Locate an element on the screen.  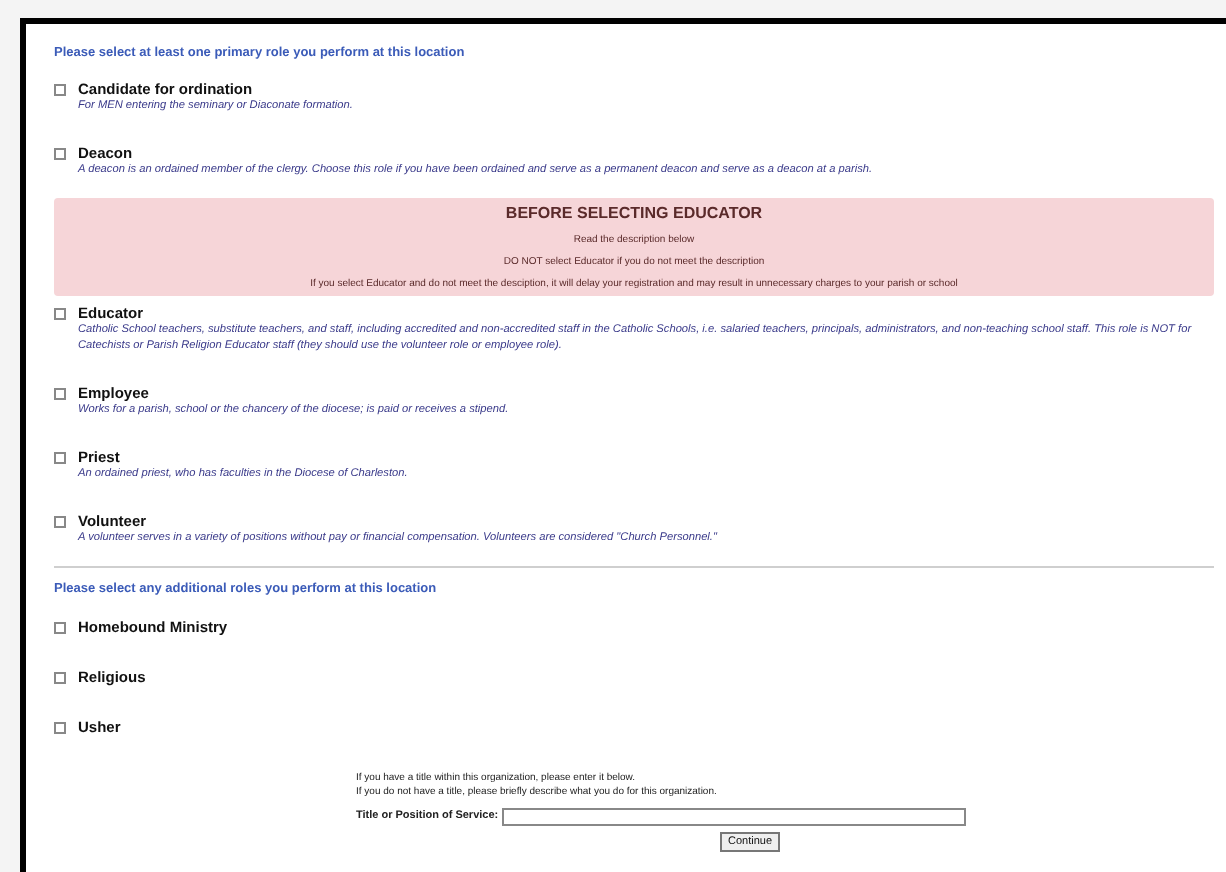
warning-heading: BEFORE SELECTING EDUCATOR is located at coordinates (634, 214).